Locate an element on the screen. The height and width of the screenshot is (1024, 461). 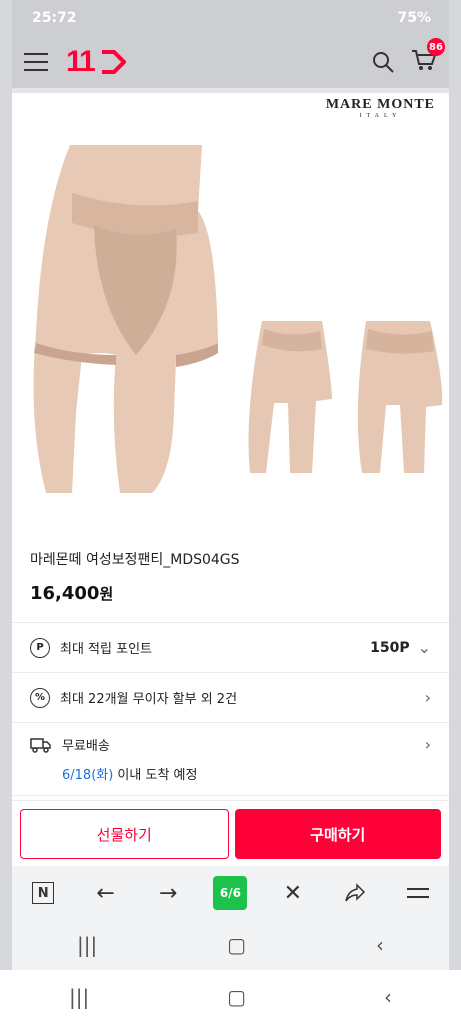
purchase-bar: 선물하기 구매하기 is located at coordinates (230, 835).